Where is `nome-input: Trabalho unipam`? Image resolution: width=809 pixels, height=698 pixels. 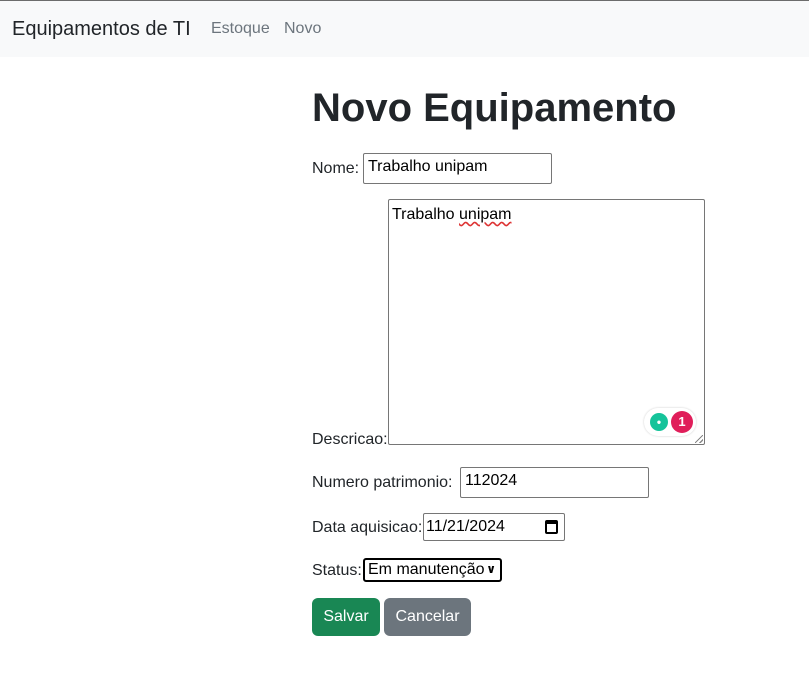
nome-input: Trabalho unipam is located at coordinates (457, 168).